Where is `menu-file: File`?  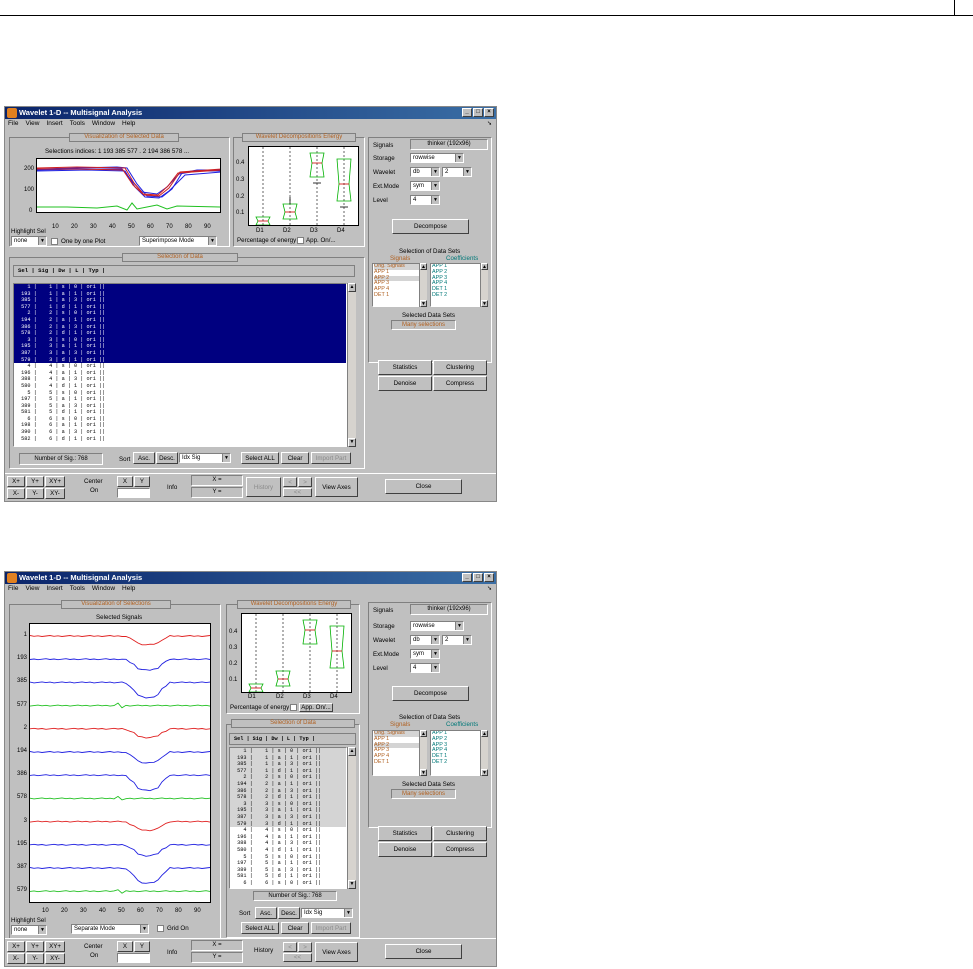 menu-file: File is located at coordinates (13, 124).